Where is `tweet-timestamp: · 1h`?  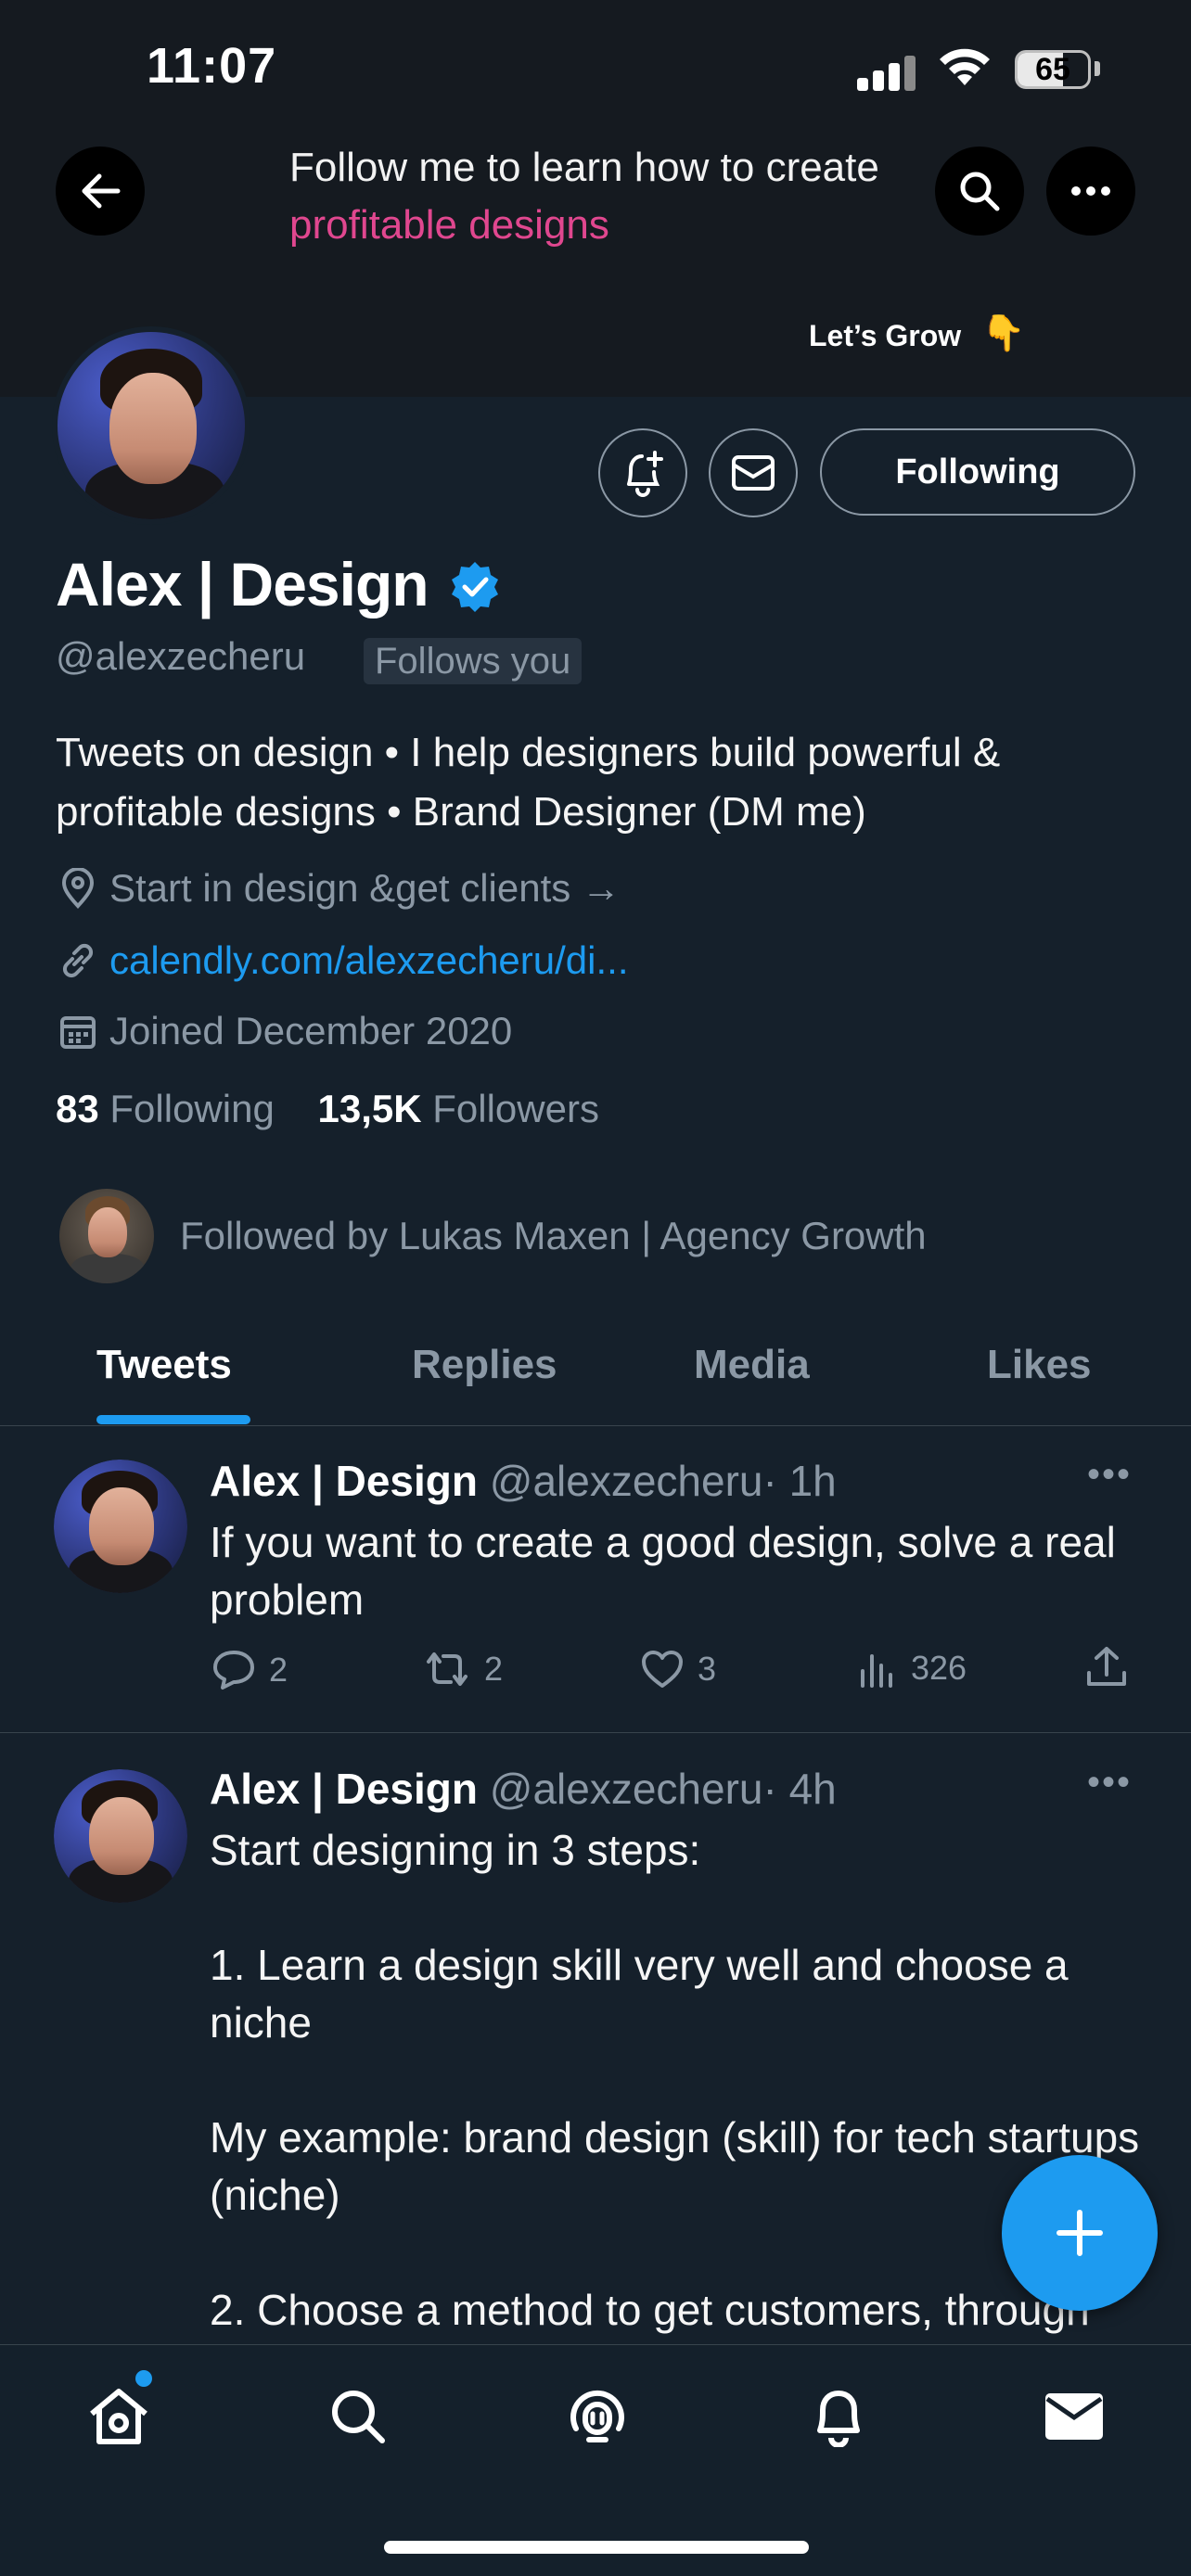 tweet-timestamp: · 1h is located at coordinates (799, 1481).